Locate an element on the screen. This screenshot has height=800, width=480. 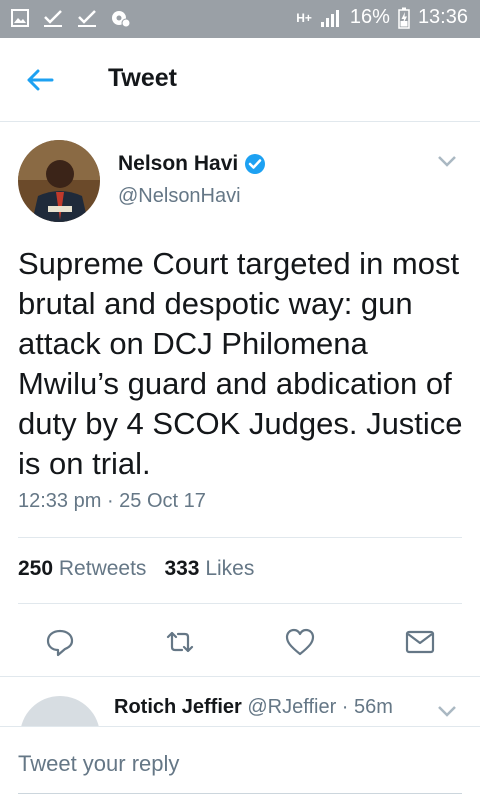
retweet-icon is located at coordinates (180, 642).